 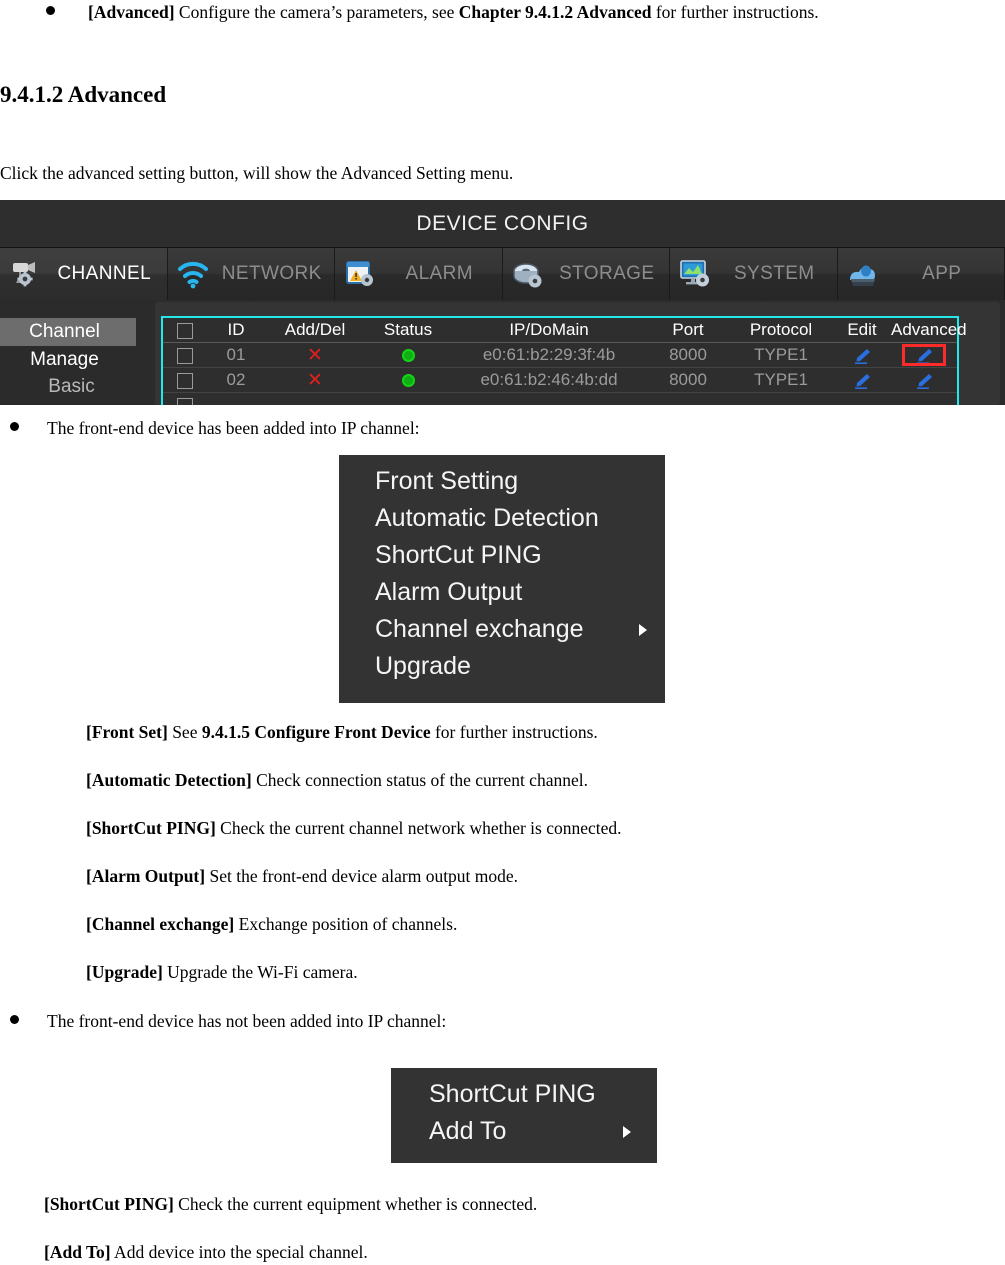 I want to click on sidebar-item-channel-manage: Channel Manage, so click(x=68, y=344).